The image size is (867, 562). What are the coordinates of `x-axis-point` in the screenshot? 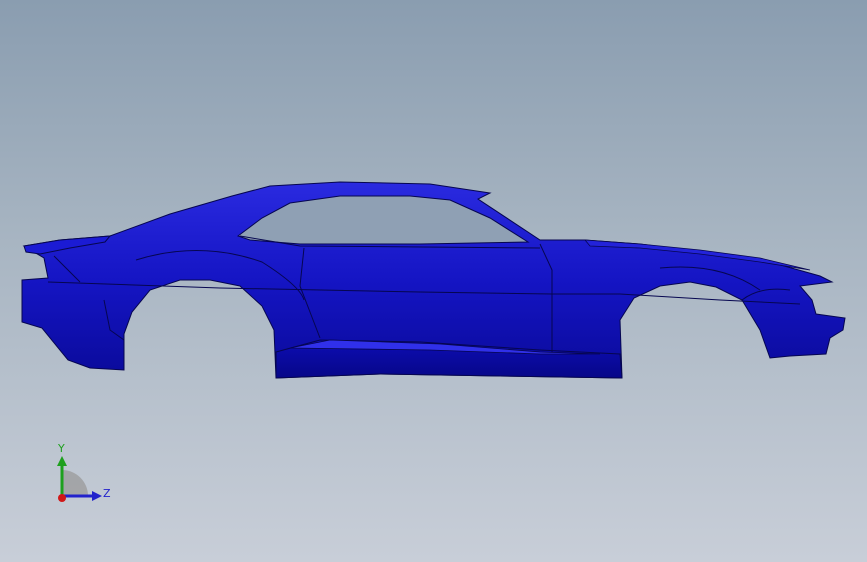 It's located at (62, 498).